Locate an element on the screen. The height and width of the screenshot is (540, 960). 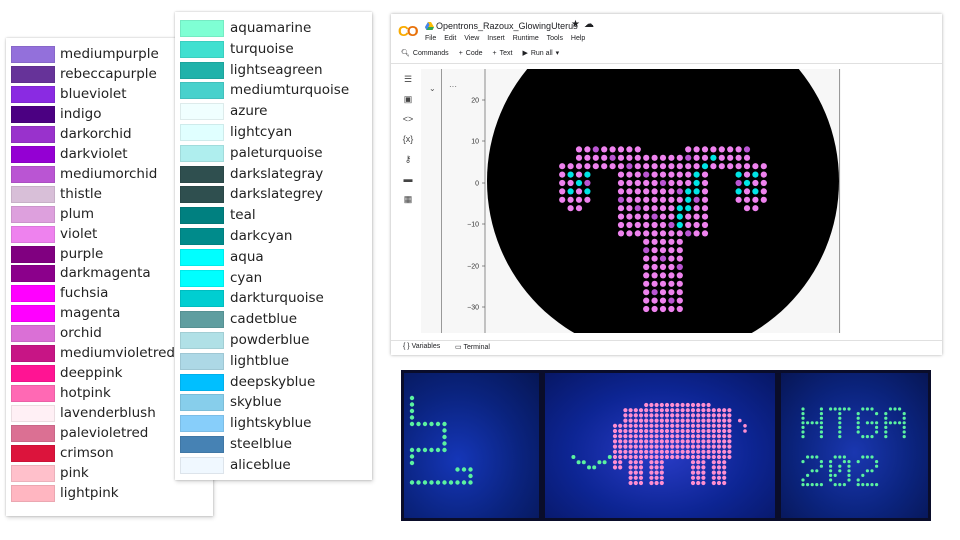
legend-label: deeppink is located at coordinates (91, 373).